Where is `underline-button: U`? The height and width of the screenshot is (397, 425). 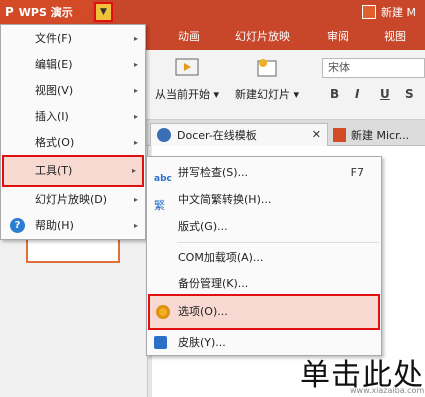
underline-button: U is located at coordinates (385, 94).